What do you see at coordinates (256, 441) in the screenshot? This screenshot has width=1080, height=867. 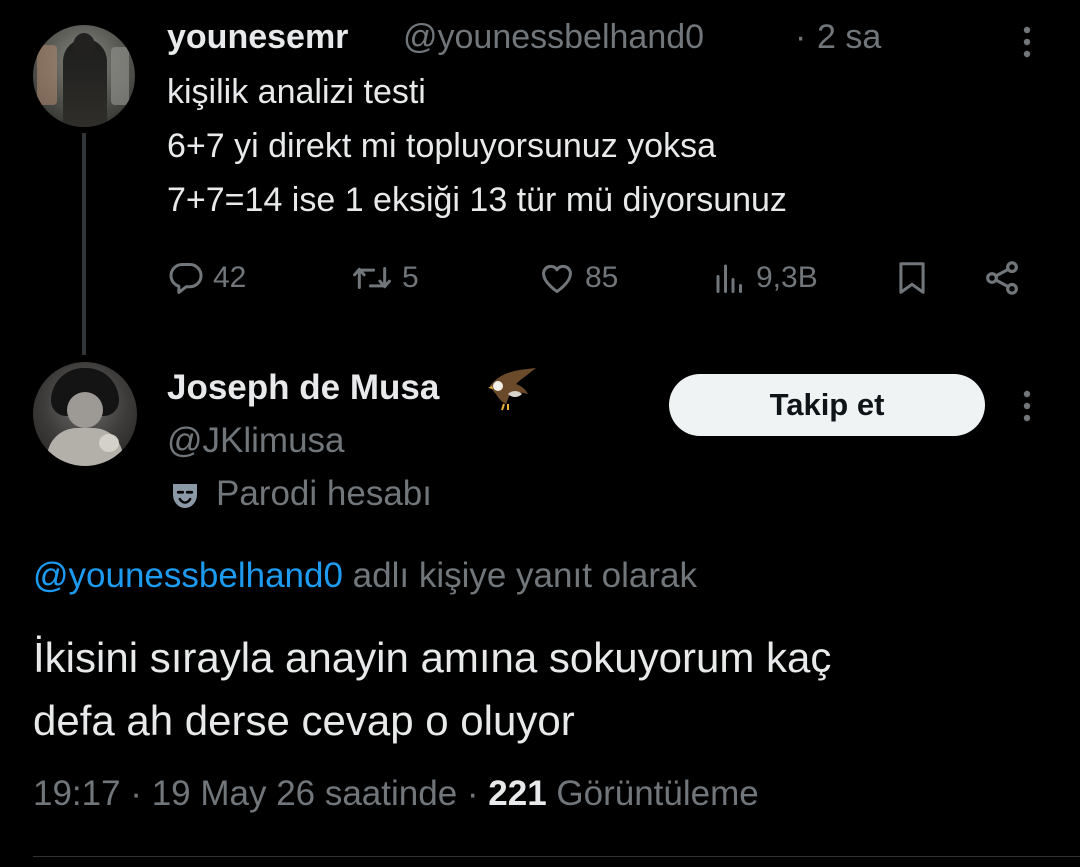 I see `reply-handle: @JKlimusa` at bounding box center [256, 441].